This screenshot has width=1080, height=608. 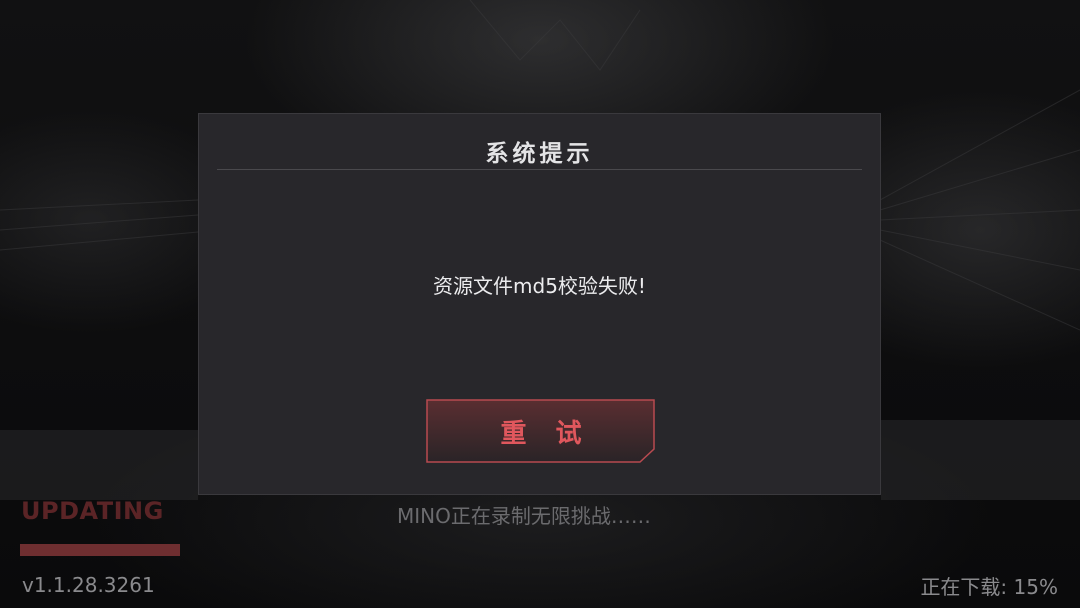 What do you see at coordinates (989, 587) in the screenshot?
I see `download-status: 正在下载: 15%` at bounding box center [989, 587].